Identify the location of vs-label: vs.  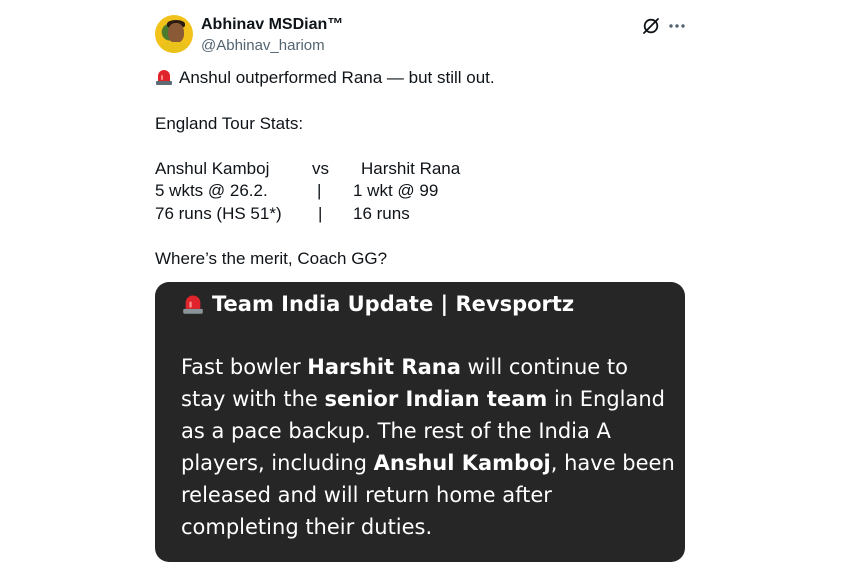
(320, 168).